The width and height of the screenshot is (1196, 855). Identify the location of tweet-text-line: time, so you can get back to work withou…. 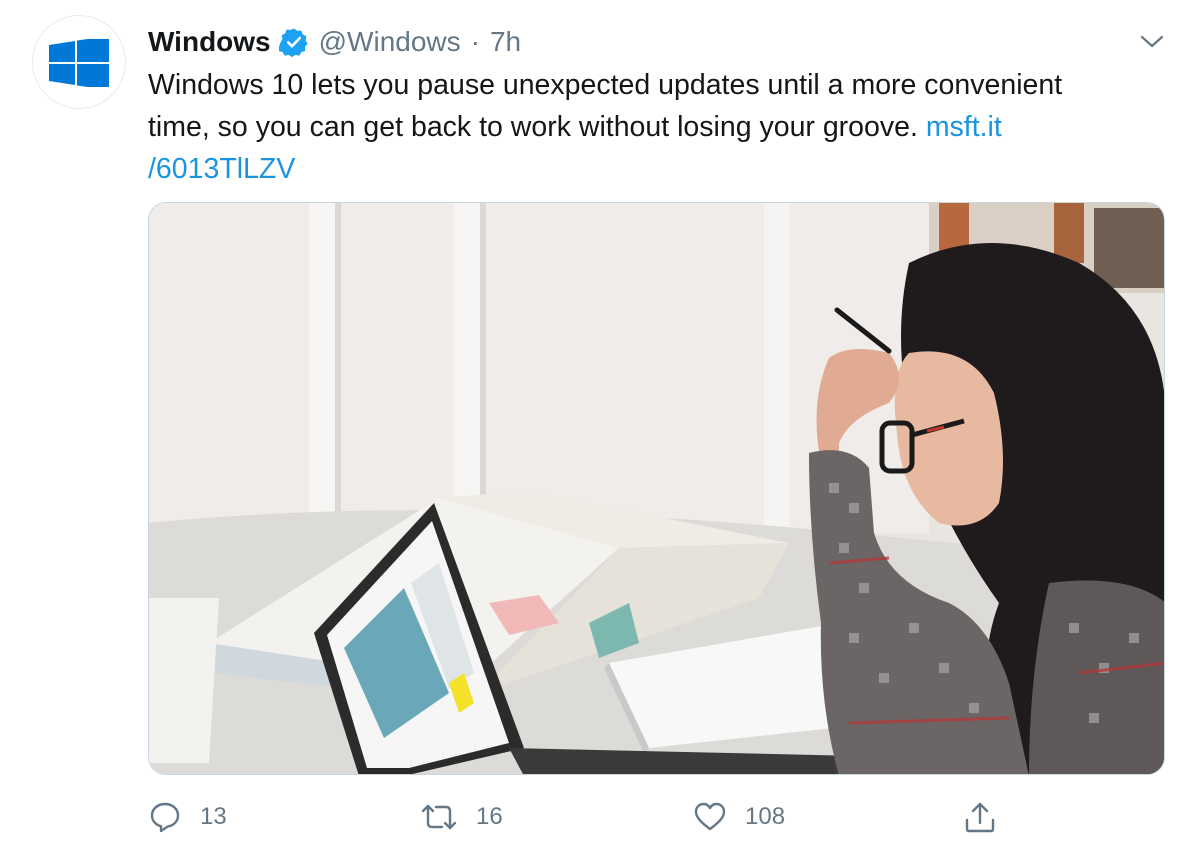
(533, 127).